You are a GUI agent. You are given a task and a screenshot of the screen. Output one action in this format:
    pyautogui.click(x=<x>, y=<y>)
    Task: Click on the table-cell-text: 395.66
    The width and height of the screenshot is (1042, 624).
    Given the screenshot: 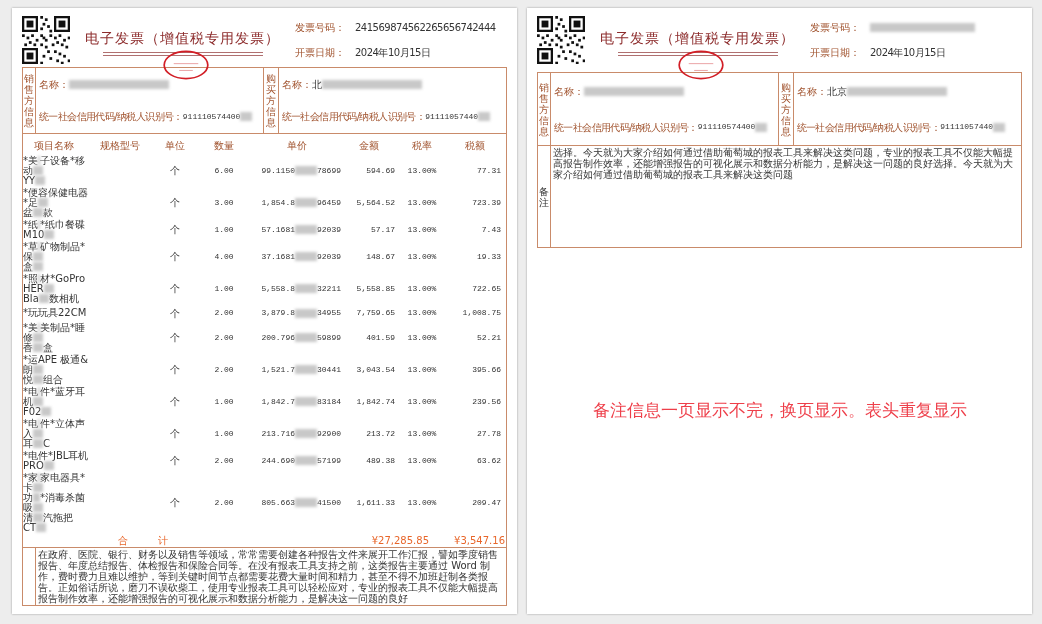 What is the action you would take?
    pyautogui.click(x=486, y=369)
    